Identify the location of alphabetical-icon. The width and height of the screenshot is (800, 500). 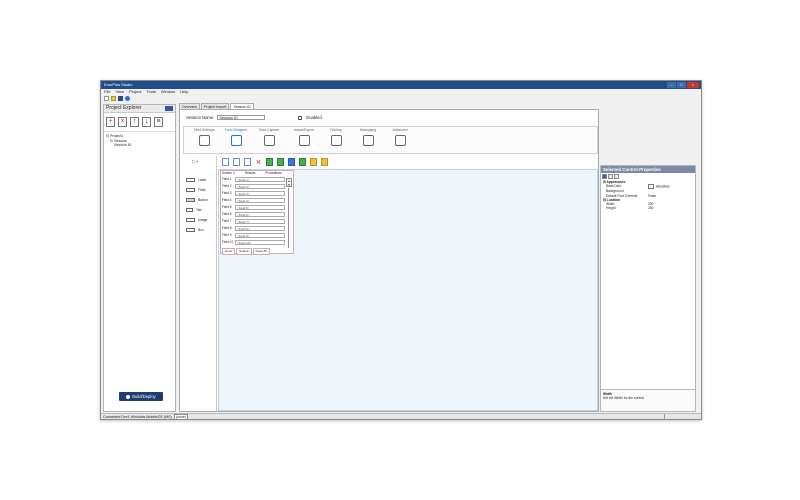
(610, 176).